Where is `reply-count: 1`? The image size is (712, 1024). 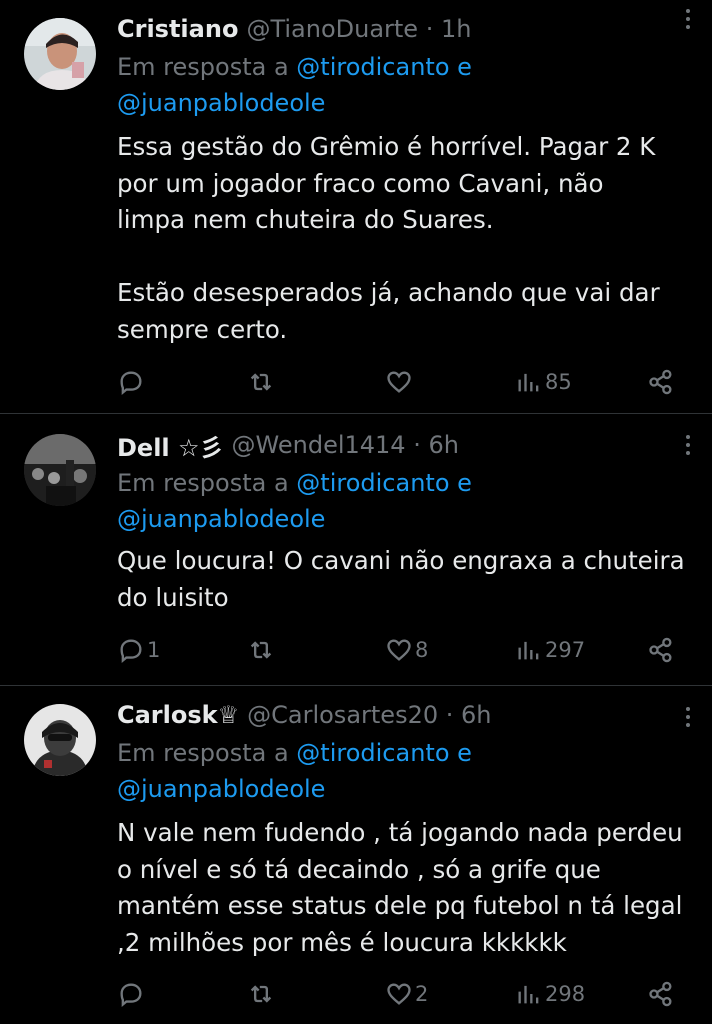 reply-count: 1 is located at coordinates (154, 650).